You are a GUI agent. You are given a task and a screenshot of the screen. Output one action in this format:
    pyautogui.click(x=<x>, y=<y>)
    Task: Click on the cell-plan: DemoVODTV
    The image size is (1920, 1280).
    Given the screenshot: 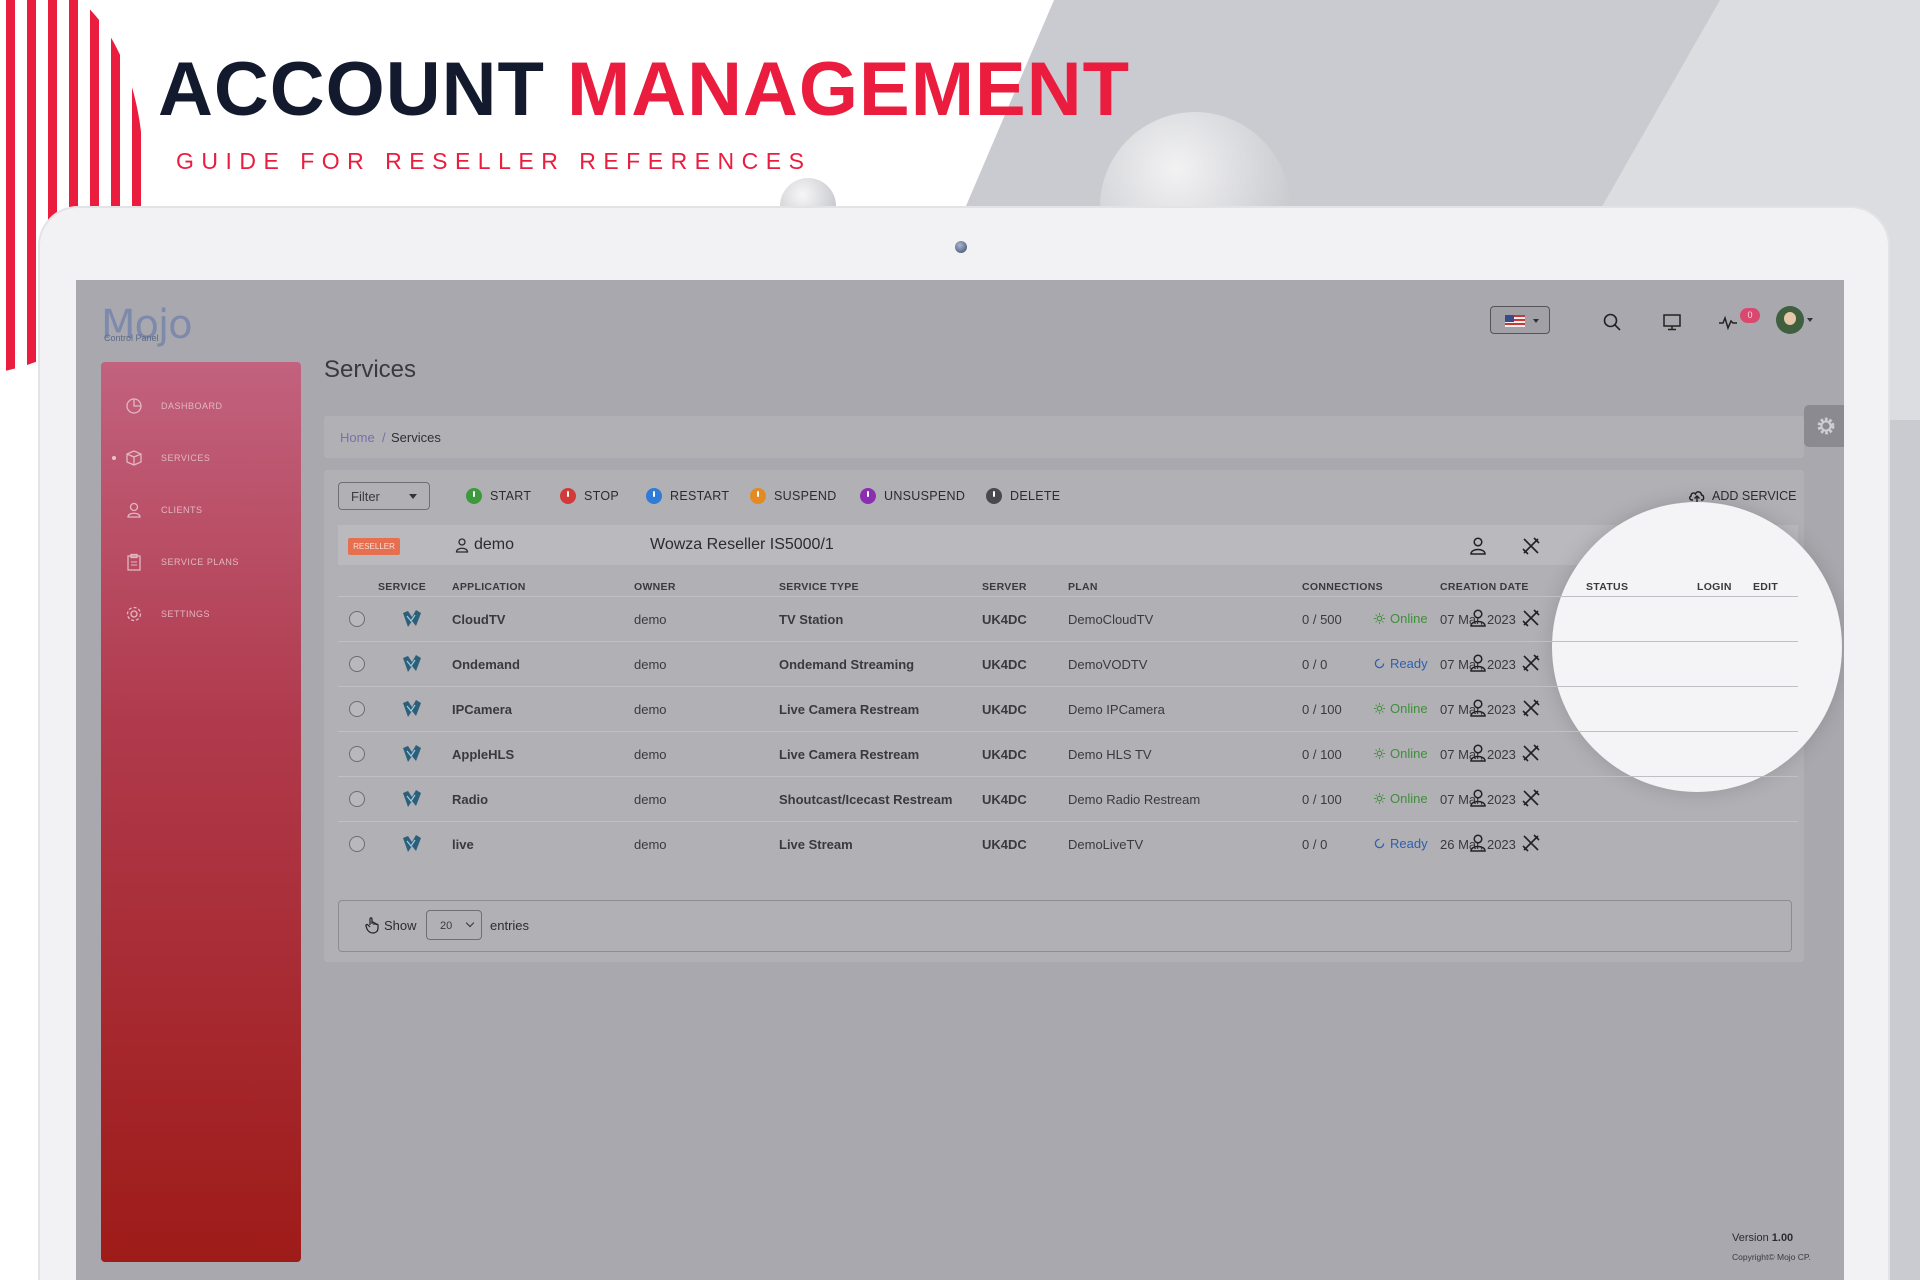 What is the action you would take?
    pyautogui.click(x=1108, y=664)
    